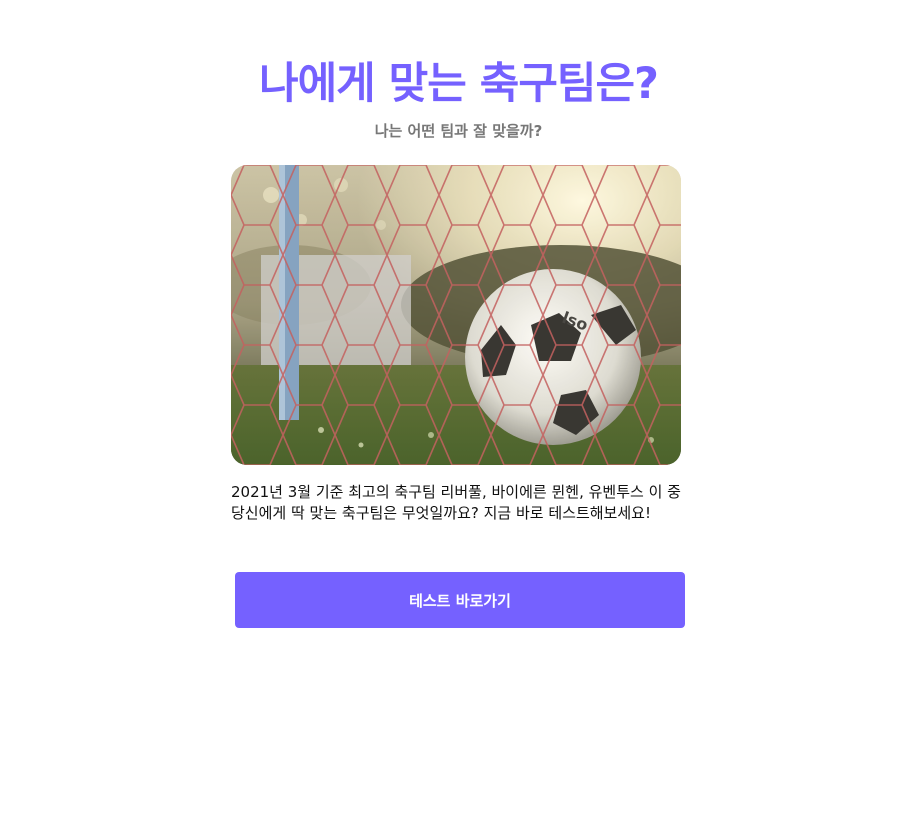  I want to click on page-subtitle: 나는 어떤 팀과 잘 맞을까?, so click(458, 131).